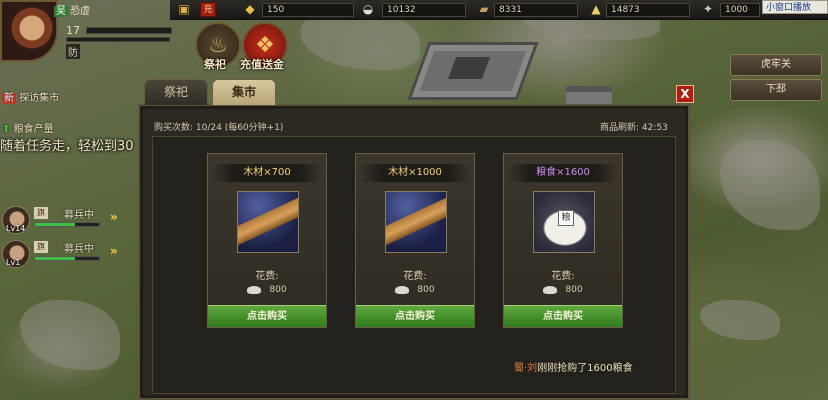 The image size is (828, 400). What do you see at coordinates (415, 173) in the screenshot?
I see `item-title: 木材×1000` at bounding box center [415, 173].